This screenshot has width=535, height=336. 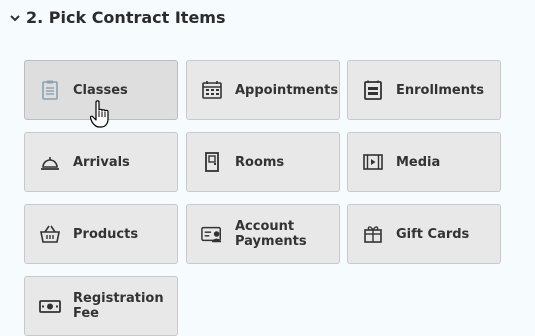 What do you see at coordinates (126, 17) in the screenshot?
I see `section-title: 2. Pick Contract Items` at bounding box center [126, 17].